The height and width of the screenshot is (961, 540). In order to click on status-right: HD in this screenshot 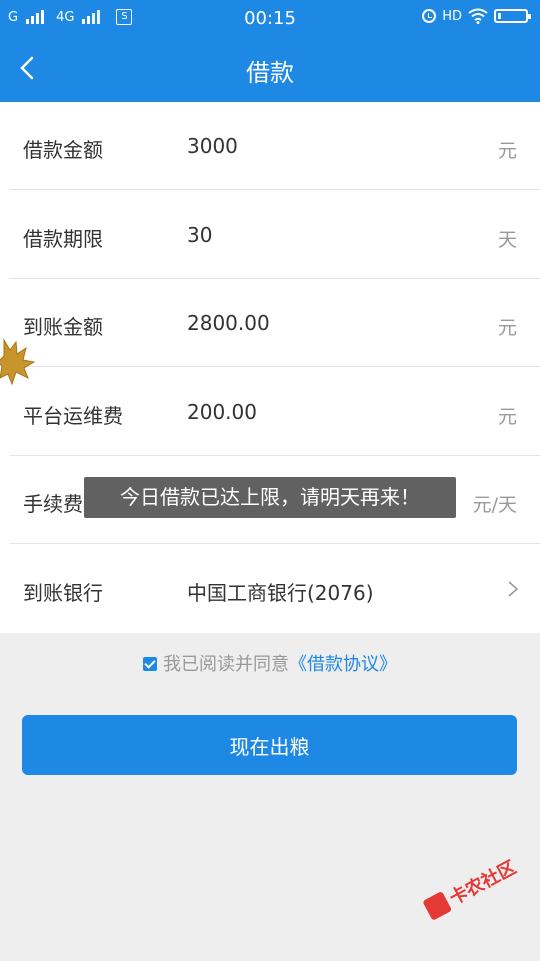, I will do `click(476, 16)`.